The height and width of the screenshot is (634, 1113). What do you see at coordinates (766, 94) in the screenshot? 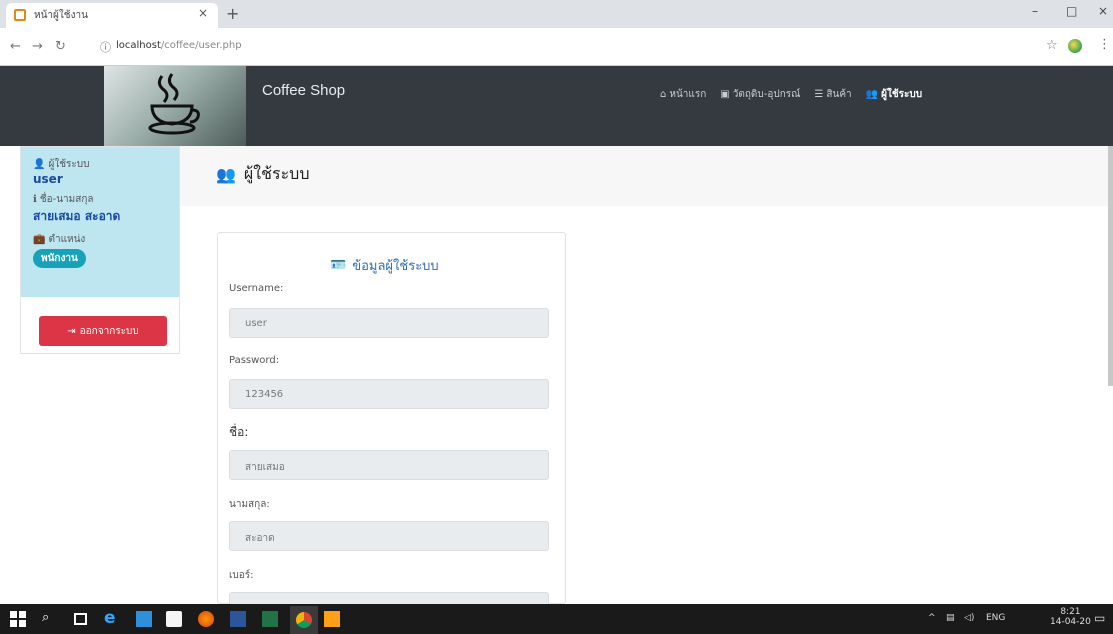
I see `nav-materials-label: วัตถุดิบ-อุปกรณ์` at bounding box center [766, 94].